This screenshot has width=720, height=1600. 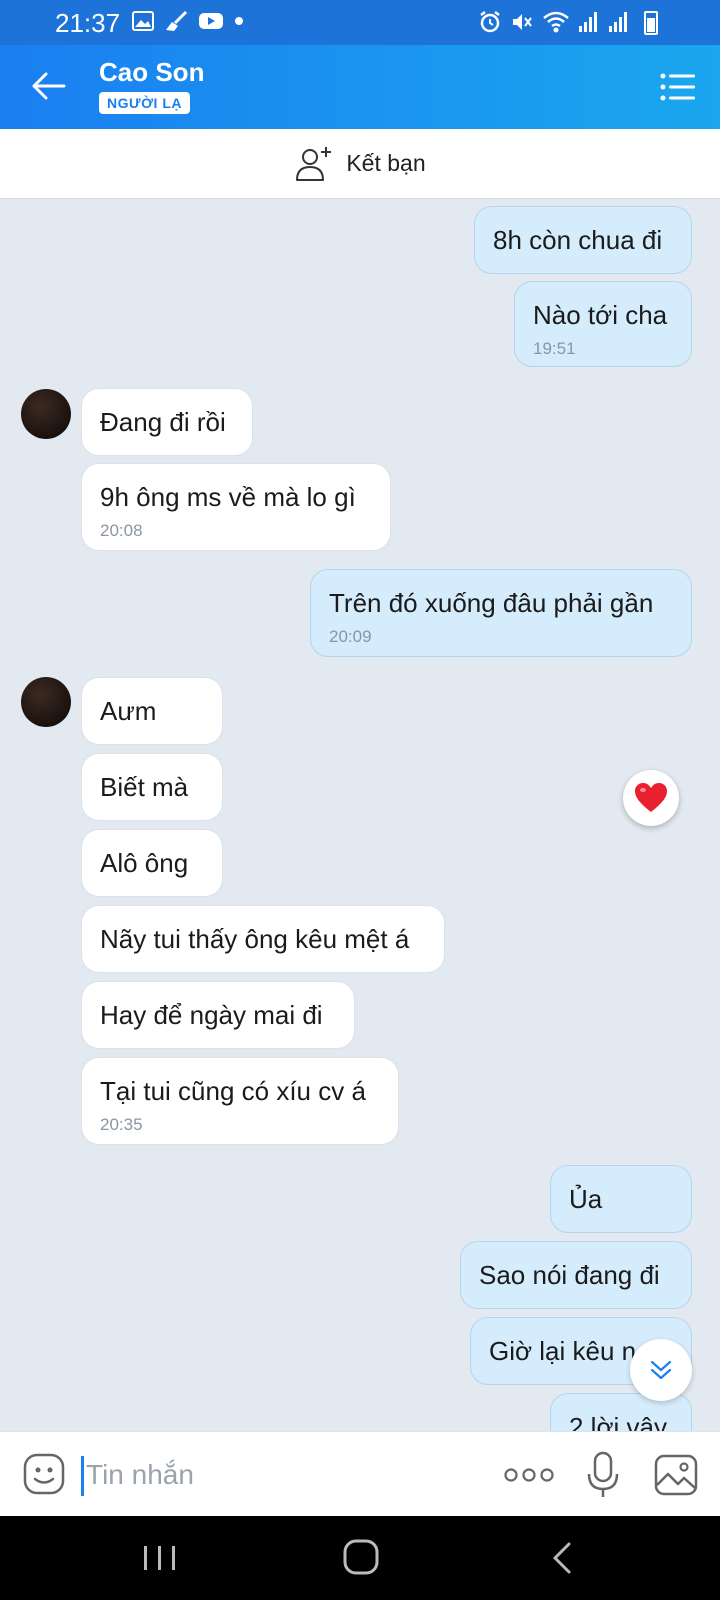 I want to click on message-bubble-incoming: Biết mà, so click(x=152, y=787).